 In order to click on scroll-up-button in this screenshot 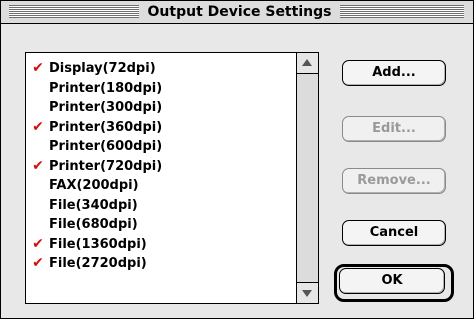, I will do `click(307, 63)`.